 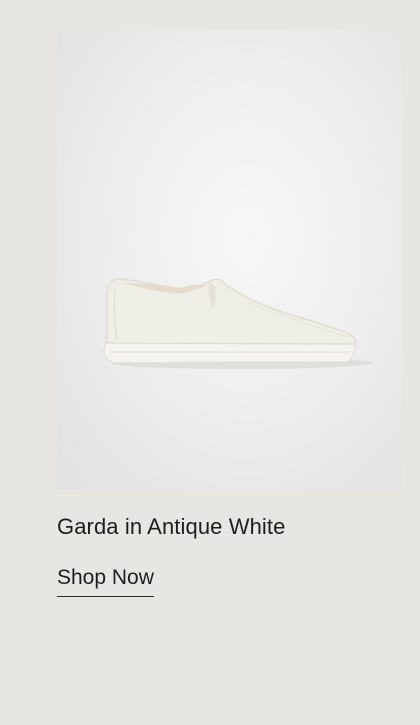 What do you see at coordinates (237, 323) in the screenshot?
I see `shoe-illustration` at bounding box center [237, 323].